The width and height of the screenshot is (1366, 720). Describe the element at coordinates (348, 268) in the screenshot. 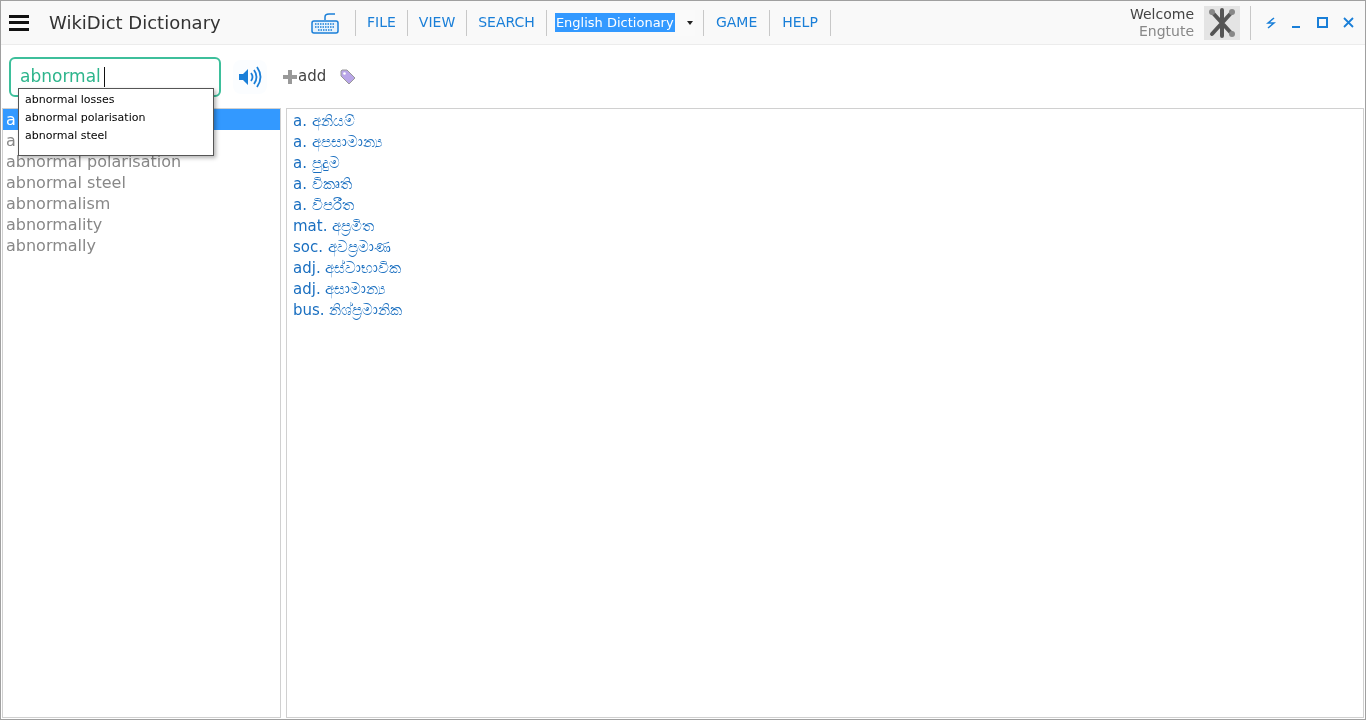

I see `definition-line: adj. අස්වාභාවික` at that location.